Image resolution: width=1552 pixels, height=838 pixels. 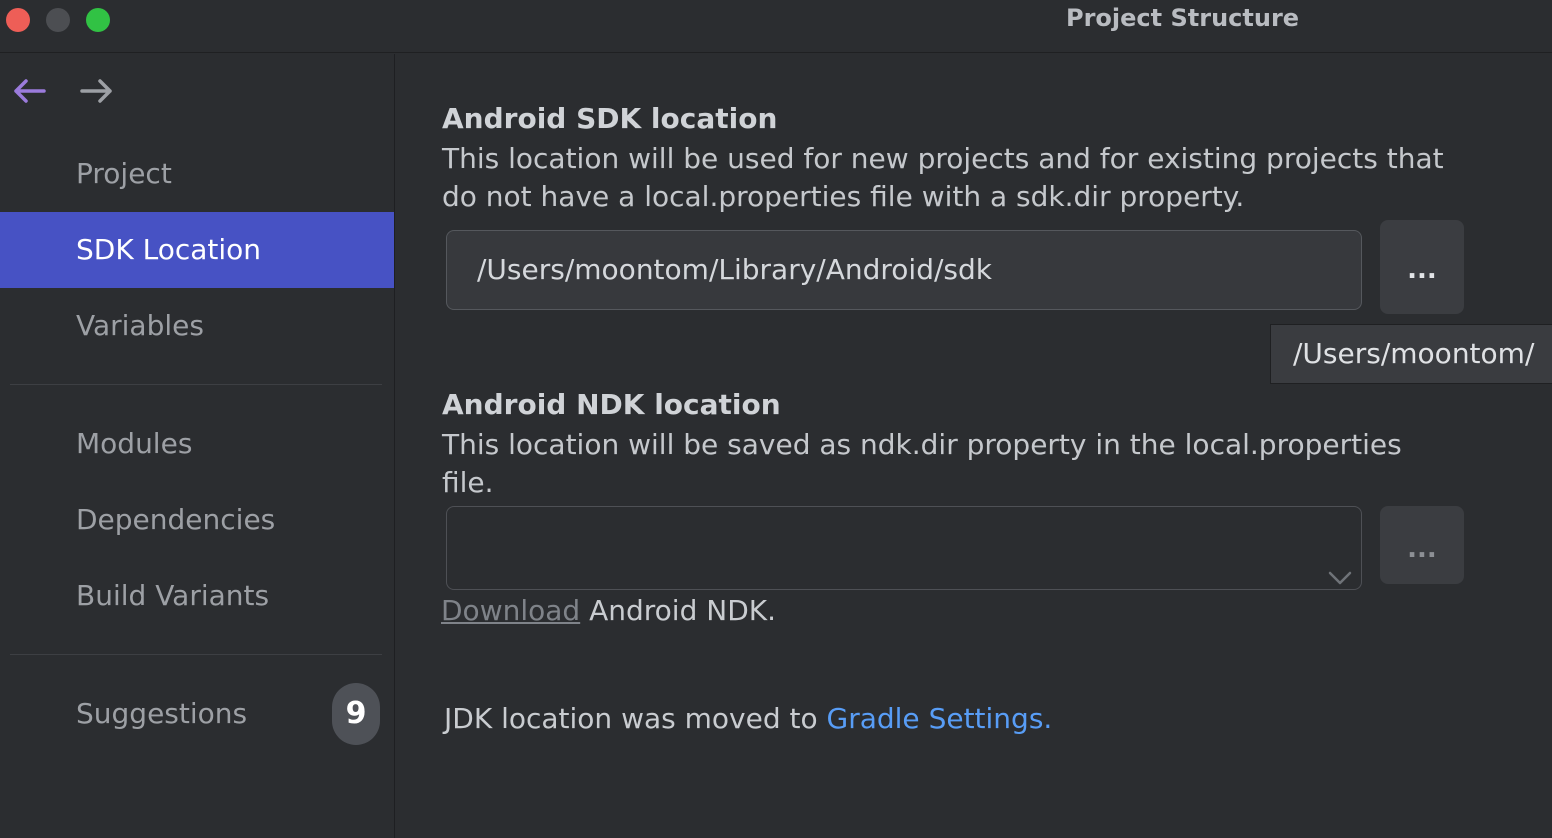 What do you see at coordinates (940, 718) in the screenshot?
I see `gradle-settings-link: Gradle Settings.` at bounding box center [940, 718].